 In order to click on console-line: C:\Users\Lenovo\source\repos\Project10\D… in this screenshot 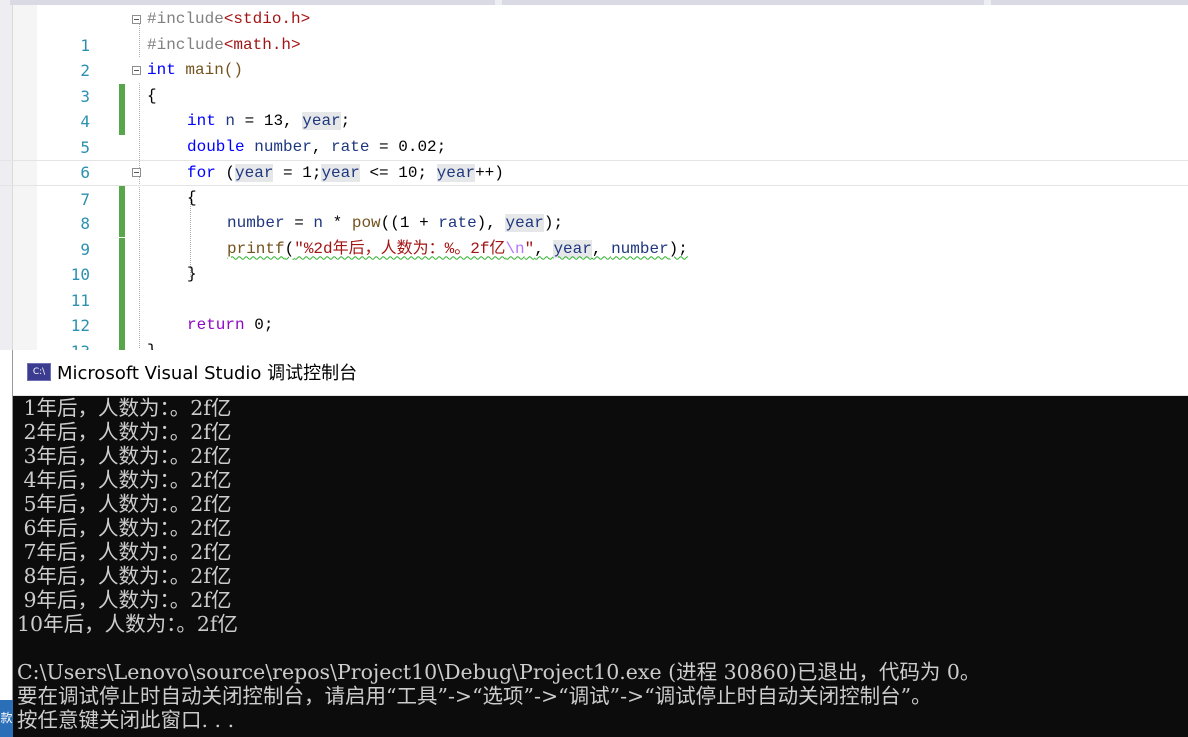, I will do `click(499, 672)`.